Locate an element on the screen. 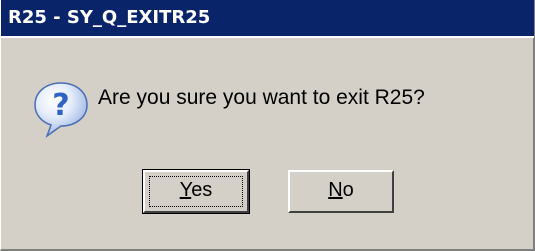 This screenshot has width=535, height=251. yes-mnemonic: Y is located at coordinates (185, 190).